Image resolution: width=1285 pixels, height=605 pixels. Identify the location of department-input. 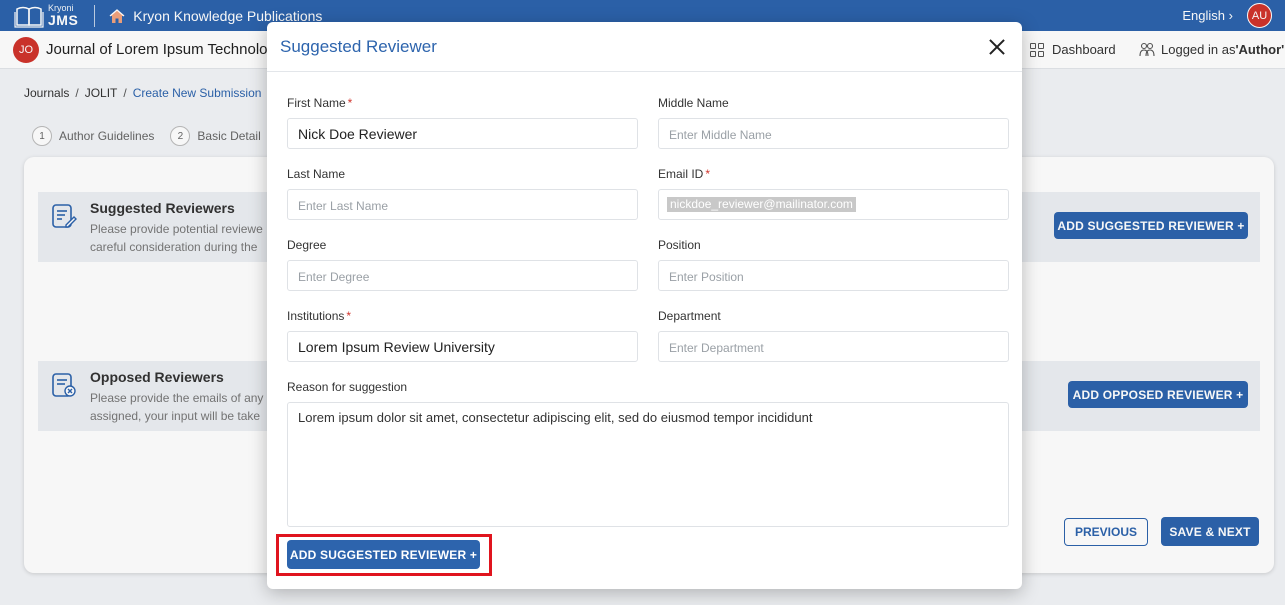
(833, 346).